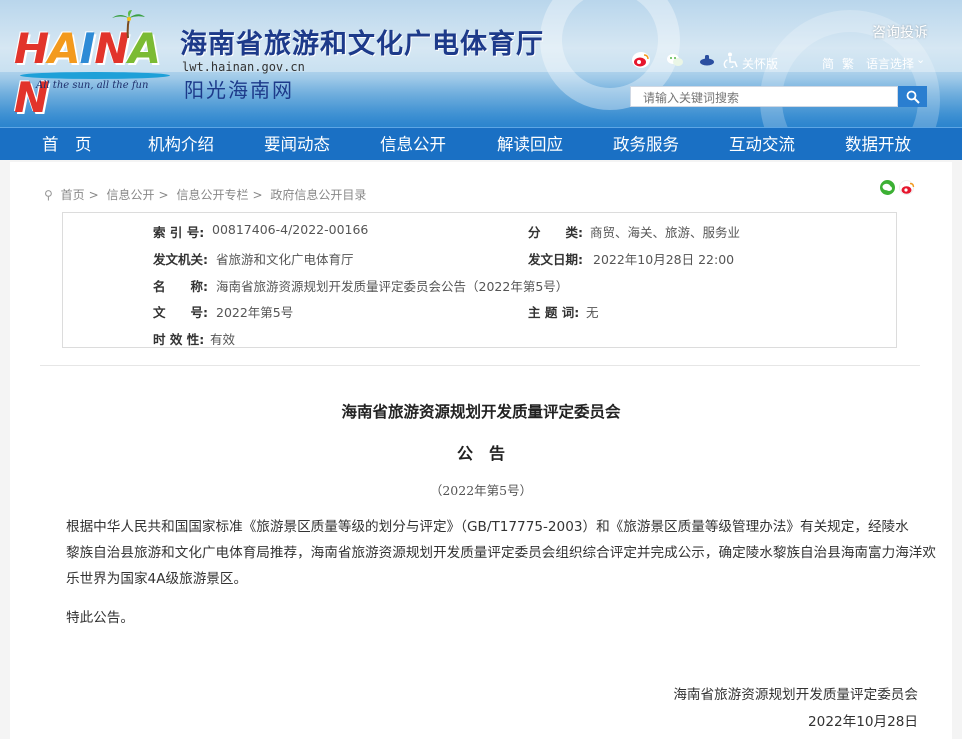 This screenshot has height=739, width=962. What do you see at coordinates (592, 312) in the screenshot?
I see `subject-words-value: 无` at bounding box center [592, 312].